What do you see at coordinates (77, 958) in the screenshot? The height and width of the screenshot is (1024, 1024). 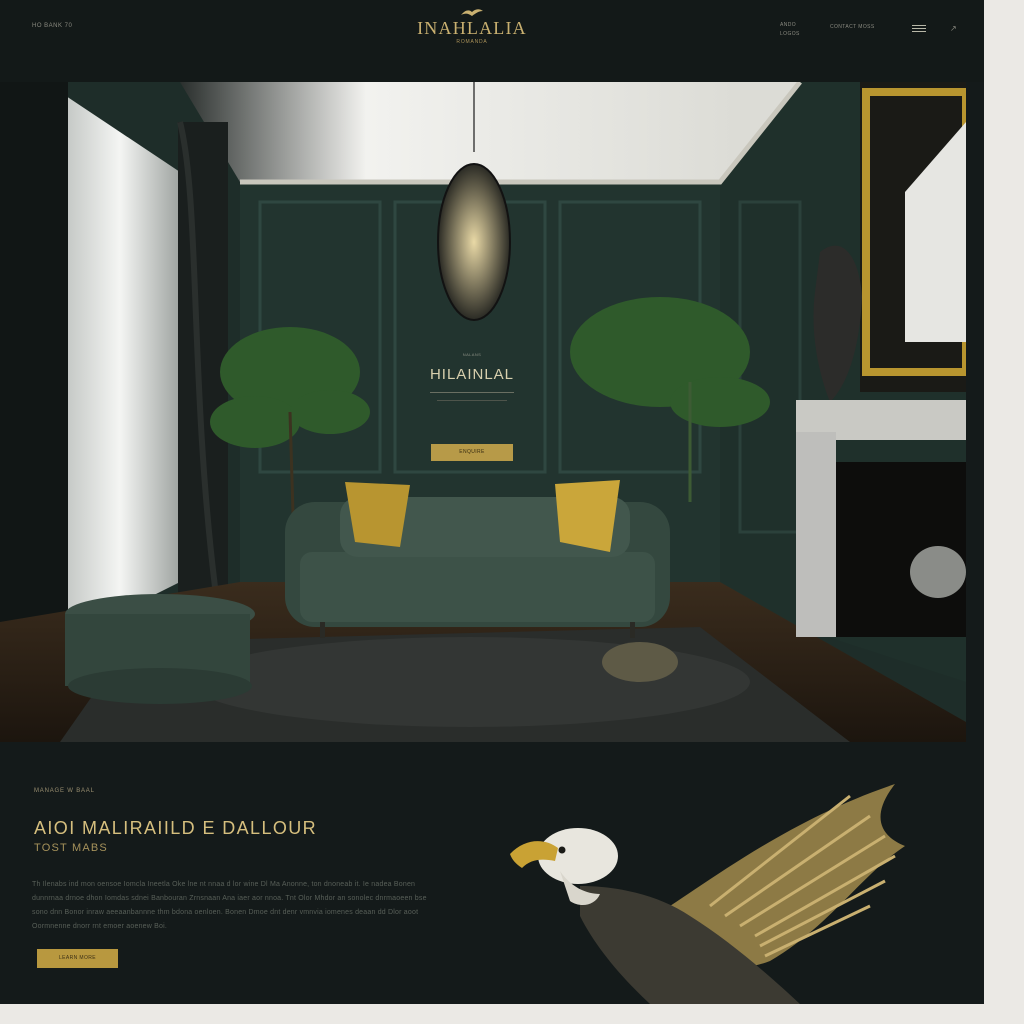 I see `learn-more-button: LEARN MORE` at bounding box center [77, 958].